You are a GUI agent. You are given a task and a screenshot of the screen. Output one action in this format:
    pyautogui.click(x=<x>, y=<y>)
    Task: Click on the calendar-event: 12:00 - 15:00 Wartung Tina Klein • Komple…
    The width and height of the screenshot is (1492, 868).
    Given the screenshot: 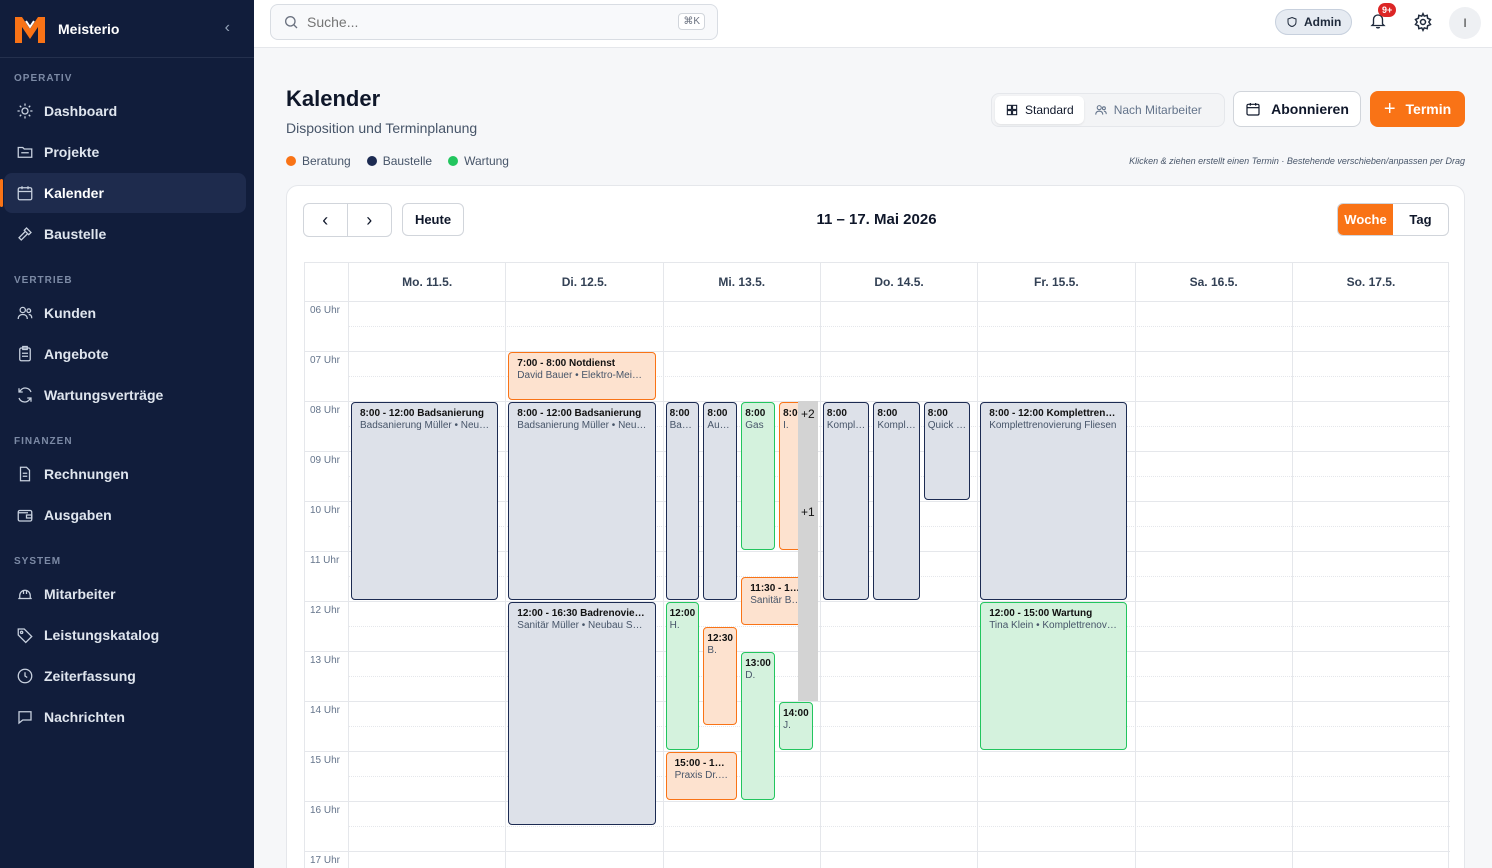 What is the action you would take?
    pyautogui.click(x=1054, y=676)
    